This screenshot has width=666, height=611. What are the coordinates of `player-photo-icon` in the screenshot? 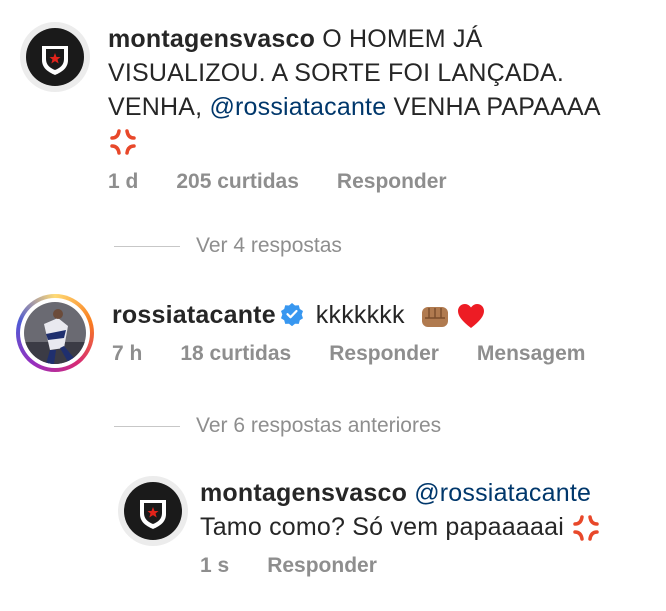 It's located at (55, 333).